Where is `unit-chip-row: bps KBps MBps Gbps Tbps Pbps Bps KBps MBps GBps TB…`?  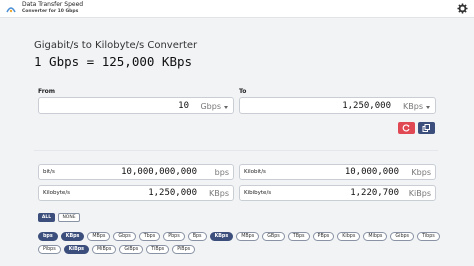
unit-chip-row: bps KBps MBps Gbps Tbps Pbps Bps KBps MBps GBps TB… is located at coordinates (239, 236).